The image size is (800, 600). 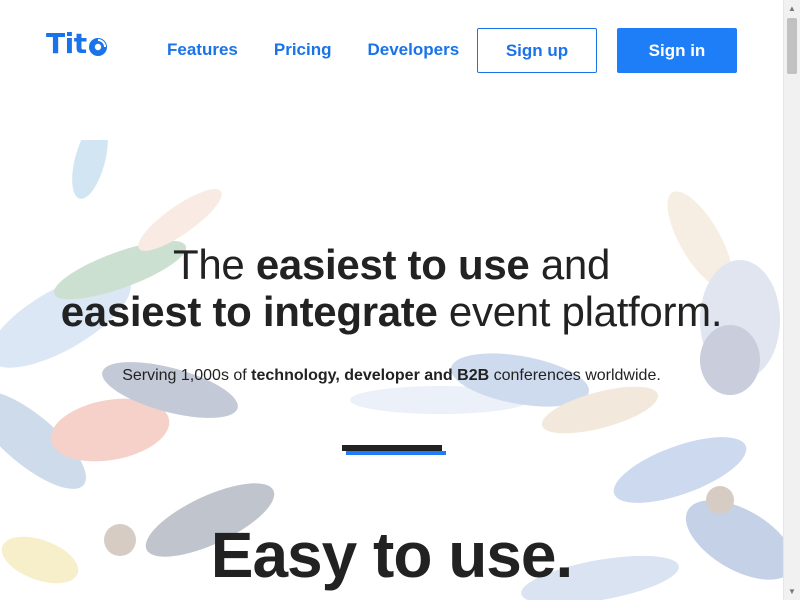 I want to click on hero-title-line2-bold: easiest to integrate, so click(x=249, y=311).